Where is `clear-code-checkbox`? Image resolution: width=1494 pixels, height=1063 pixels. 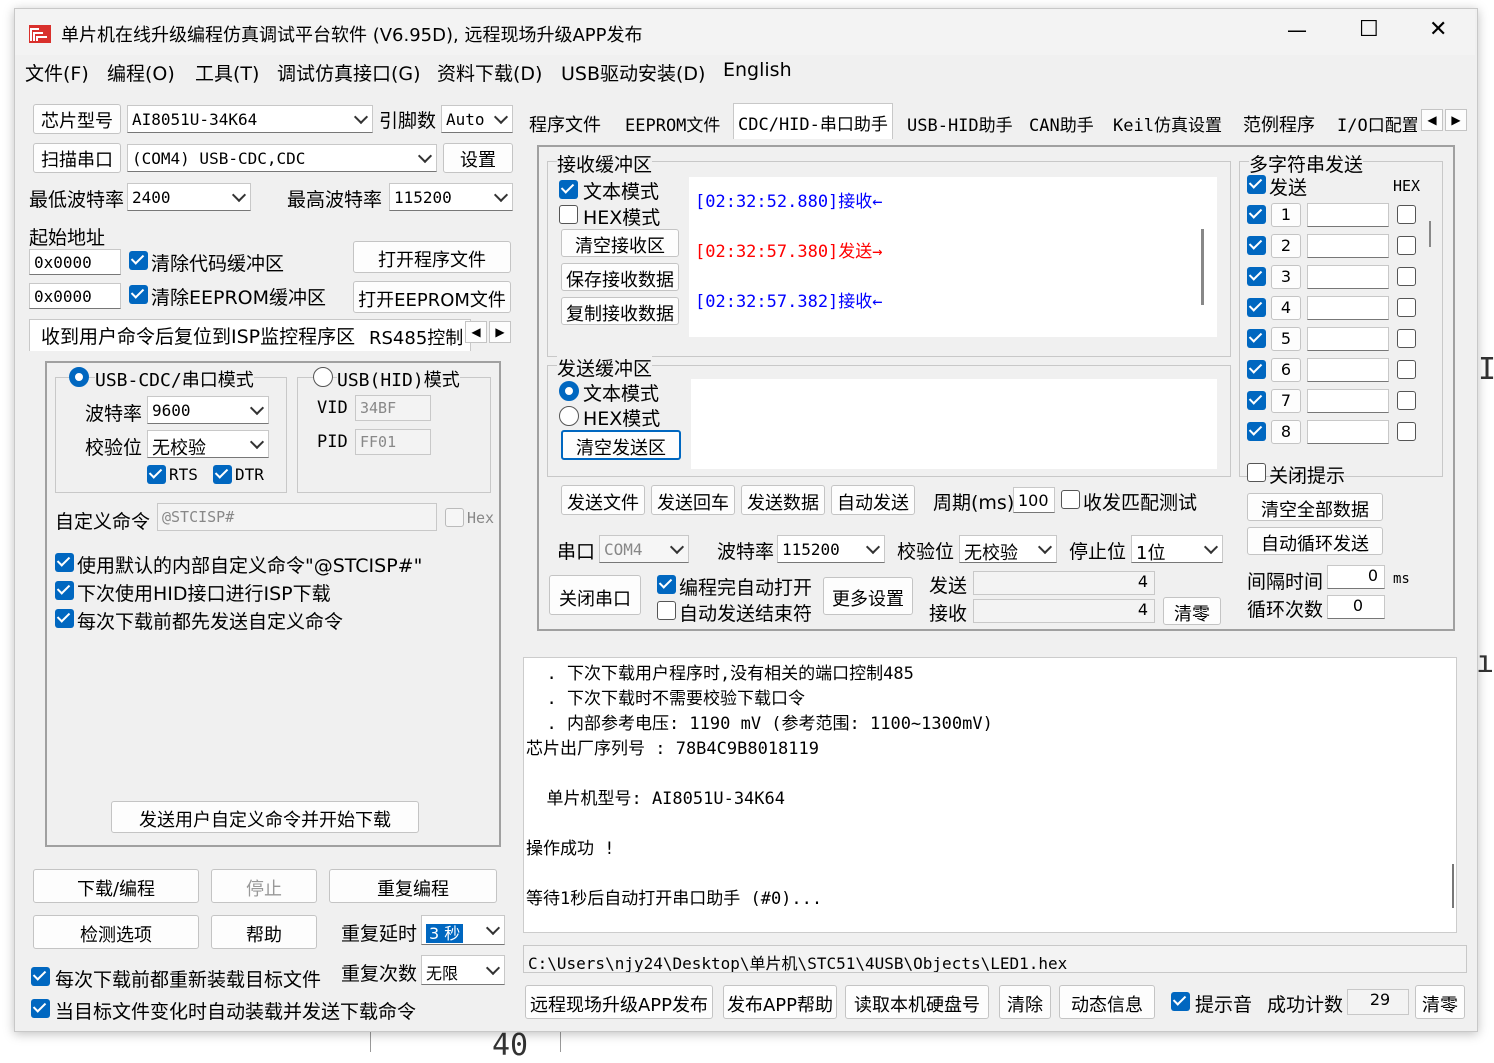
clear-code-checkbox is located at coordinates (138, 260).